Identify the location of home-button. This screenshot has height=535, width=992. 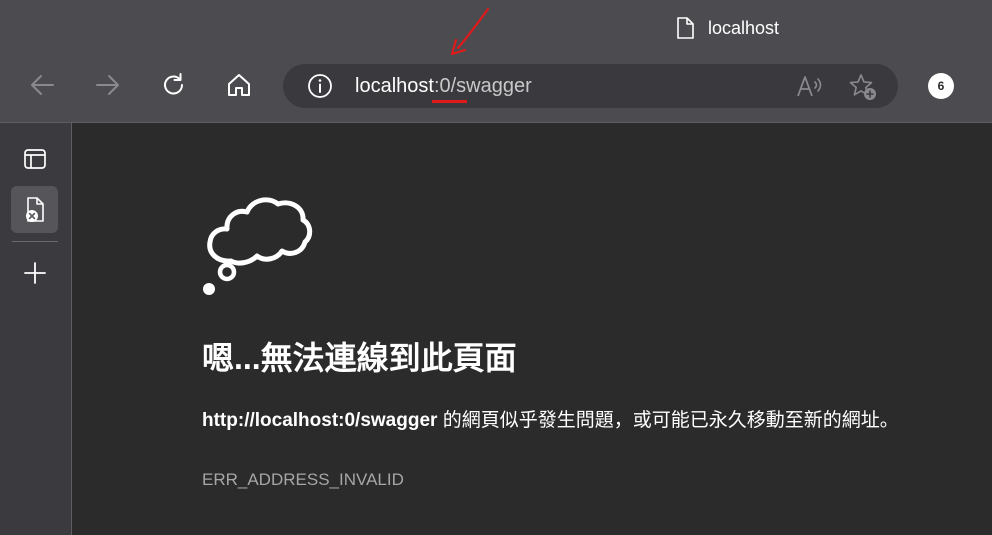
(239, 85).